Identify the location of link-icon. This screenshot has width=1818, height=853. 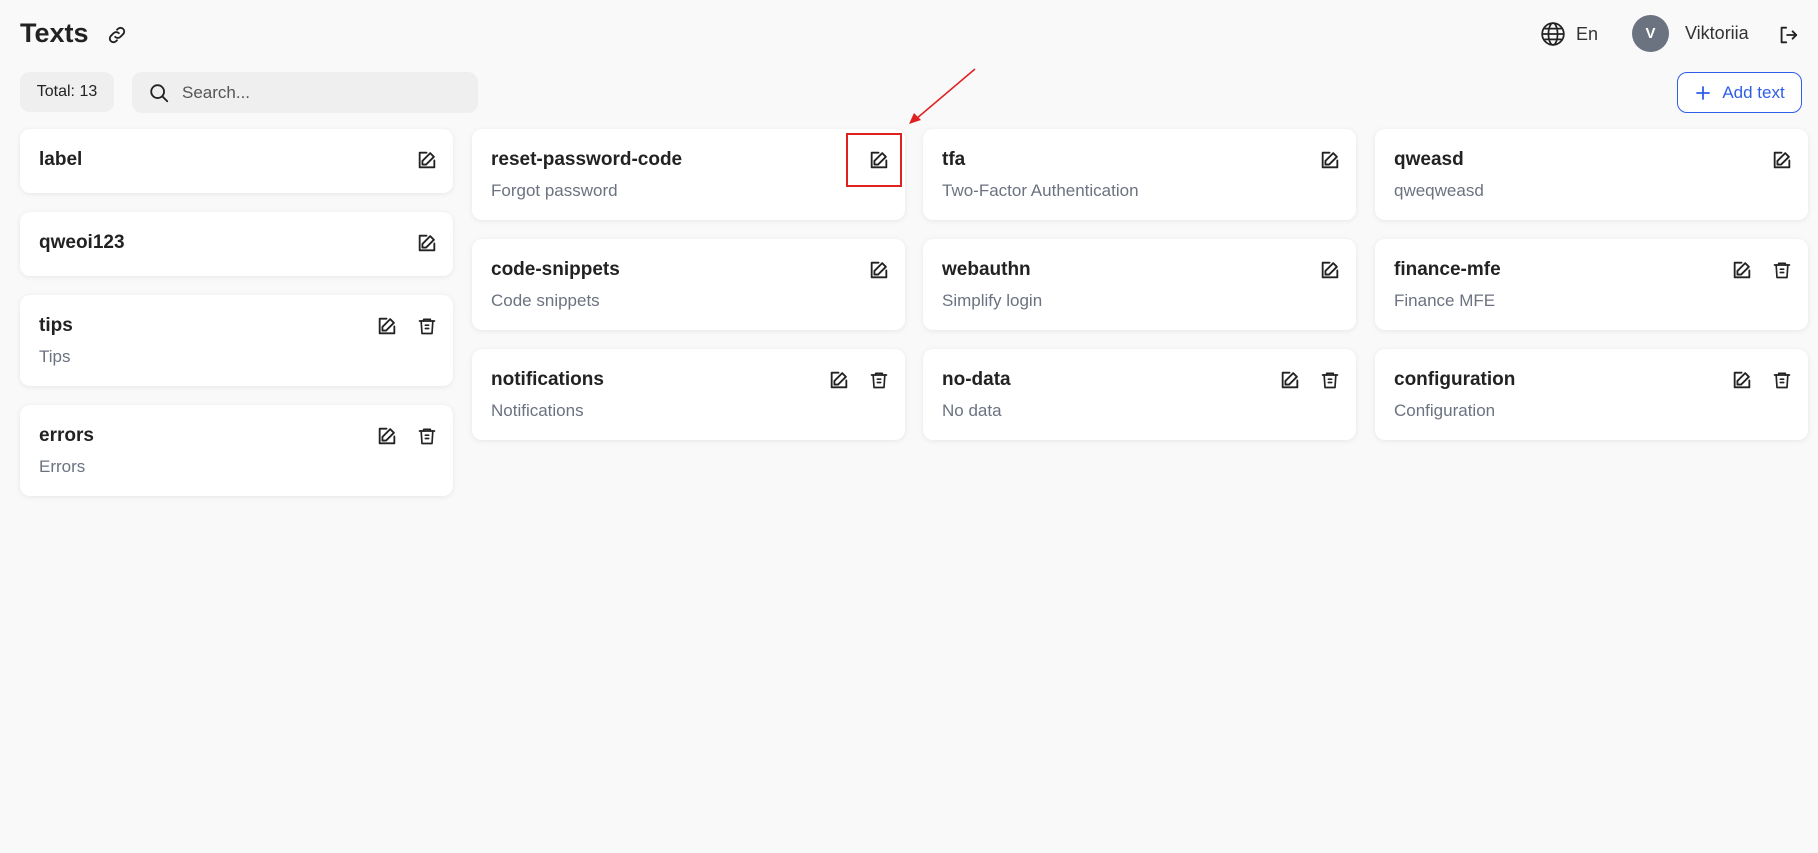
(117, 35).